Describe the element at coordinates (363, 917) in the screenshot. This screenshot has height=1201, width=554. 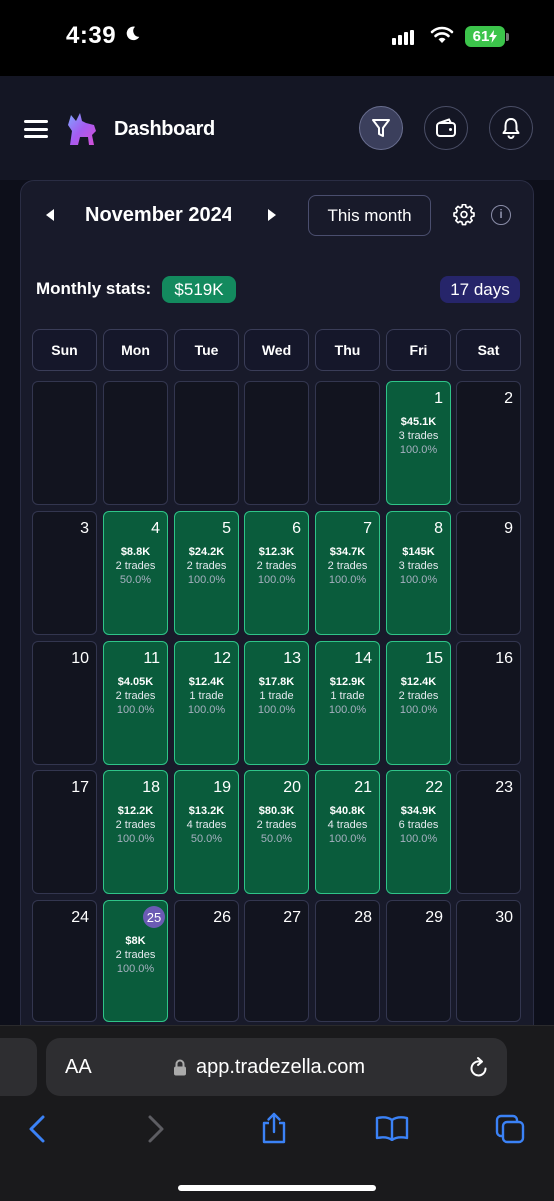
I see `day-number: 28` at that location.